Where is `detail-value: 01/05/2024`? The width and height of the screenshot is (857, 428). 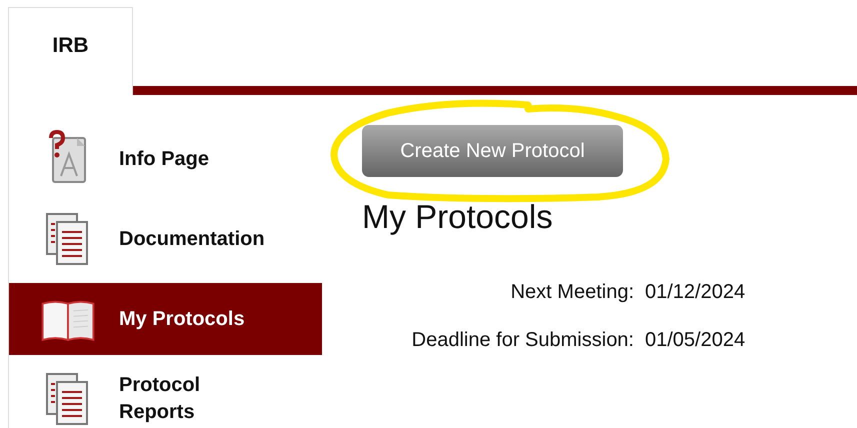 detail-value: 01/05/2024 is located at coordinates (695, 340).